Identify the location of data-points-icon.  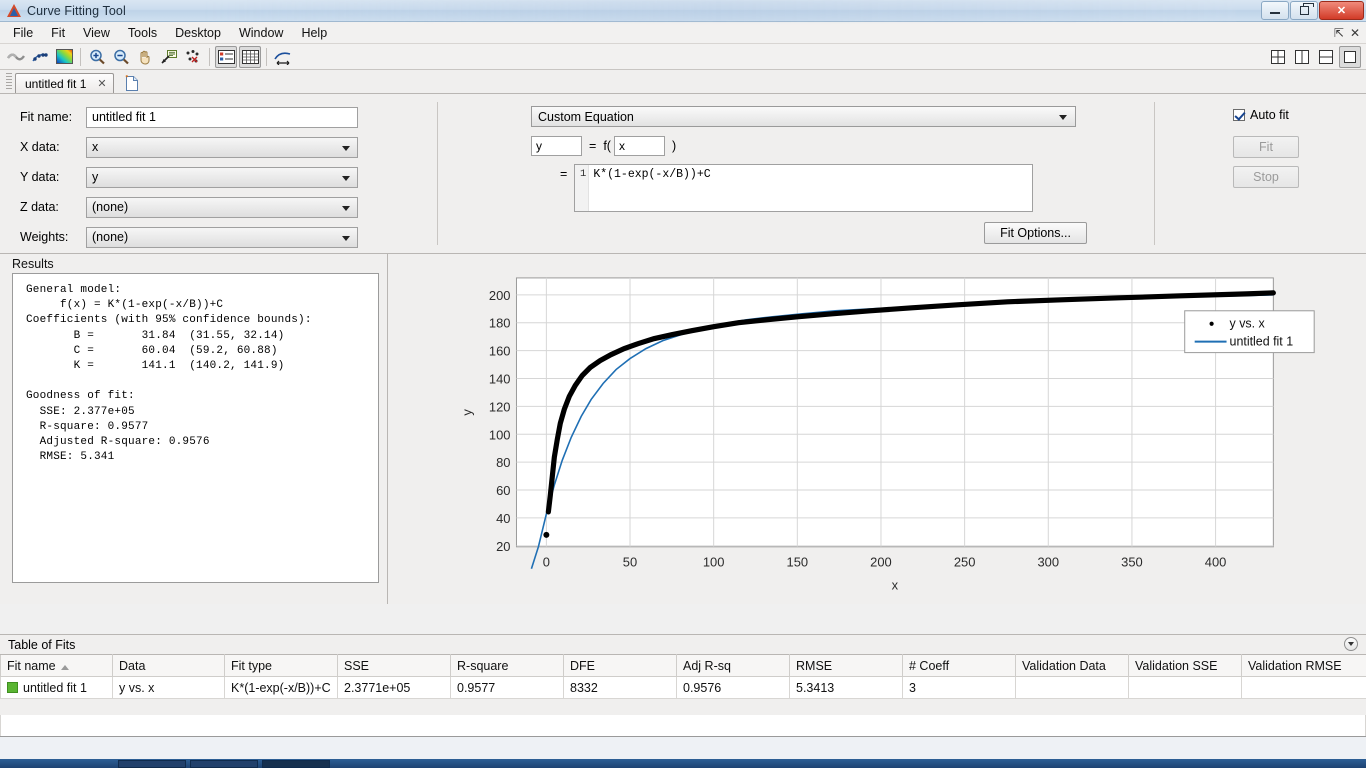
(40, 57).